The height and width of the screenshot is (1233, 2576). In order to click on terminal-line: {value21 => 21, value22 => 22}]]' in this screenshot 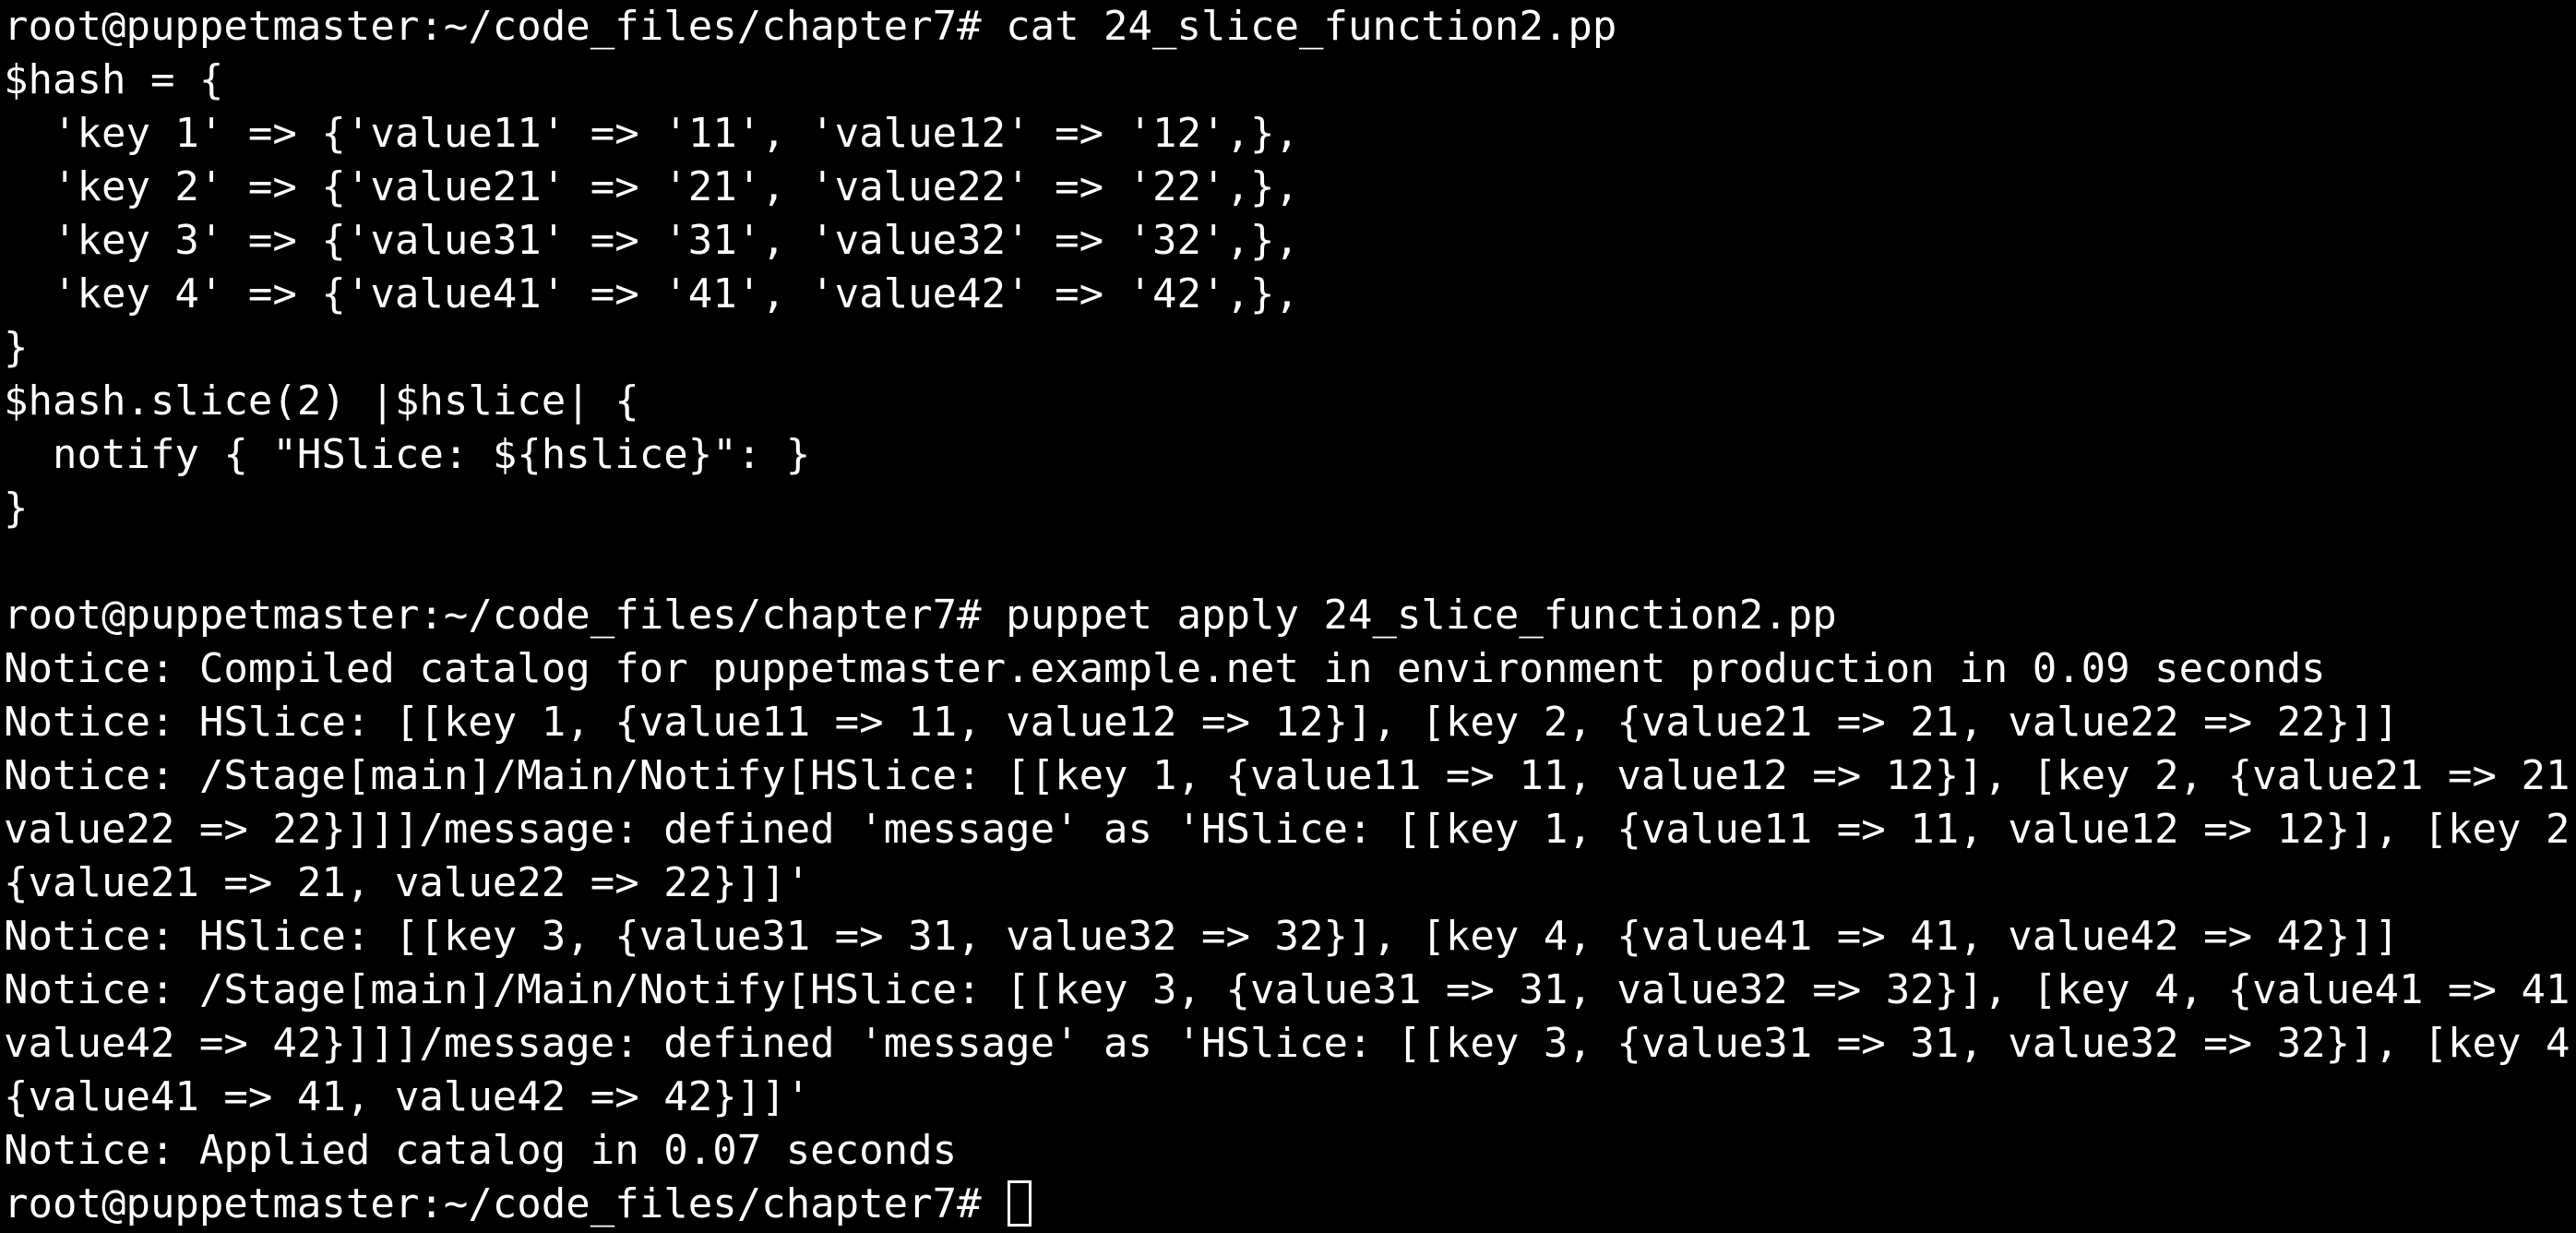, I will do `click(408, 882)`.